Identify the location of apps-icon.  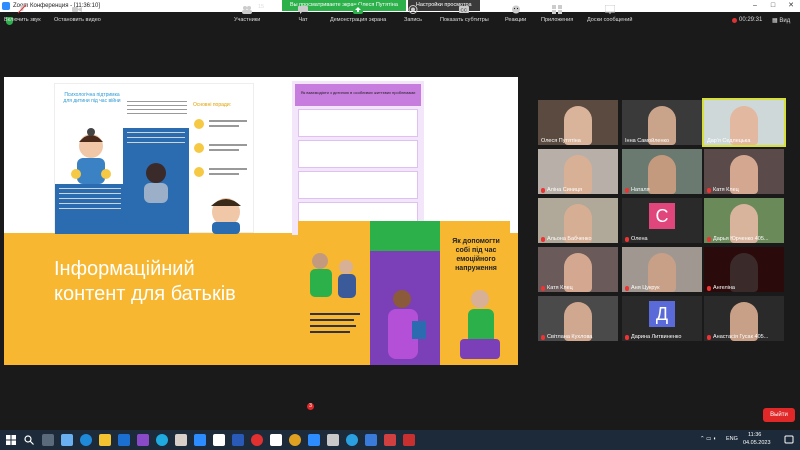
(557, 9).